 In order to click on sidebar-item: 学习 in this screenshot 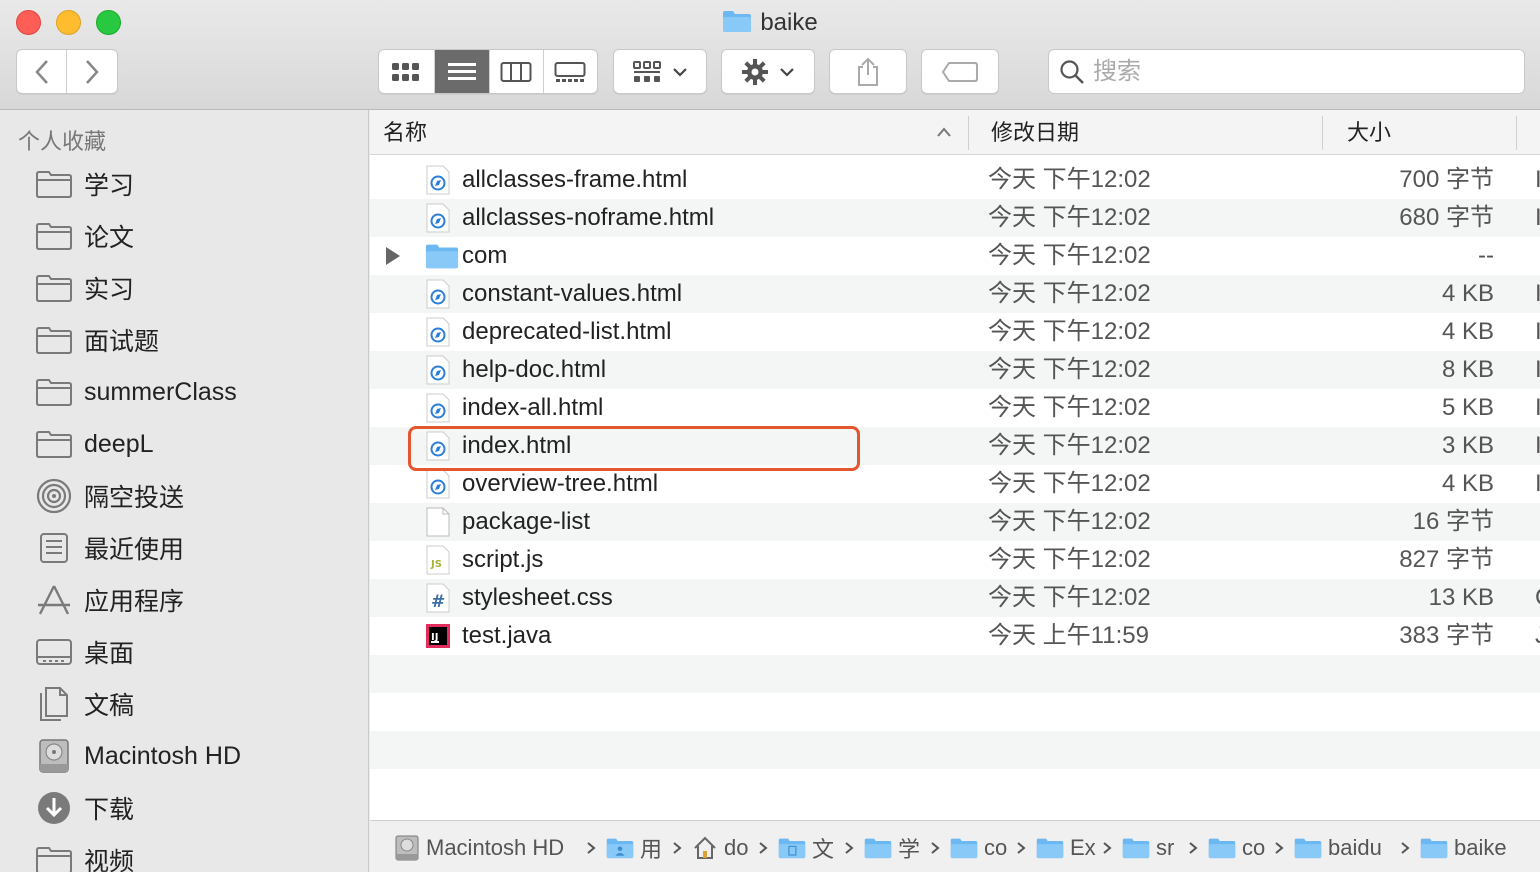, I will do `click(184, 184)`.